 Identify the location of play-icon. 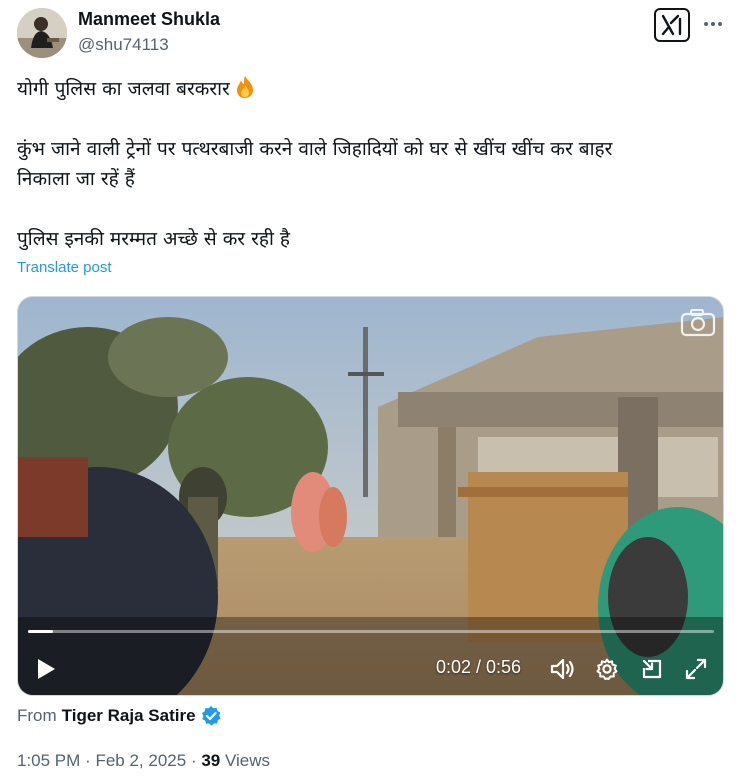
(46, 669).